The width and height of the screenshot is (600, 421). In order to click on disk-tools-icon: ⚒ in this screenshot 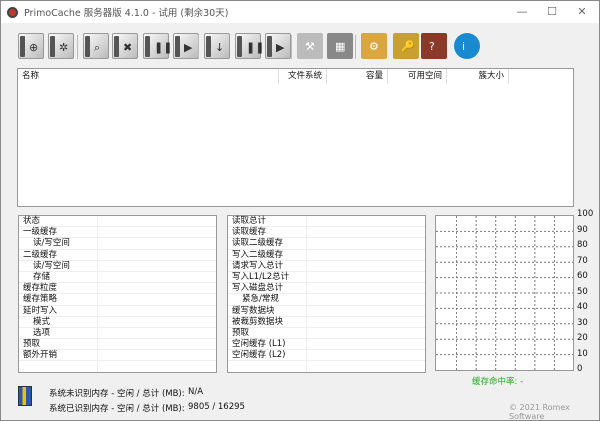, I will do `click(310, 46)`.